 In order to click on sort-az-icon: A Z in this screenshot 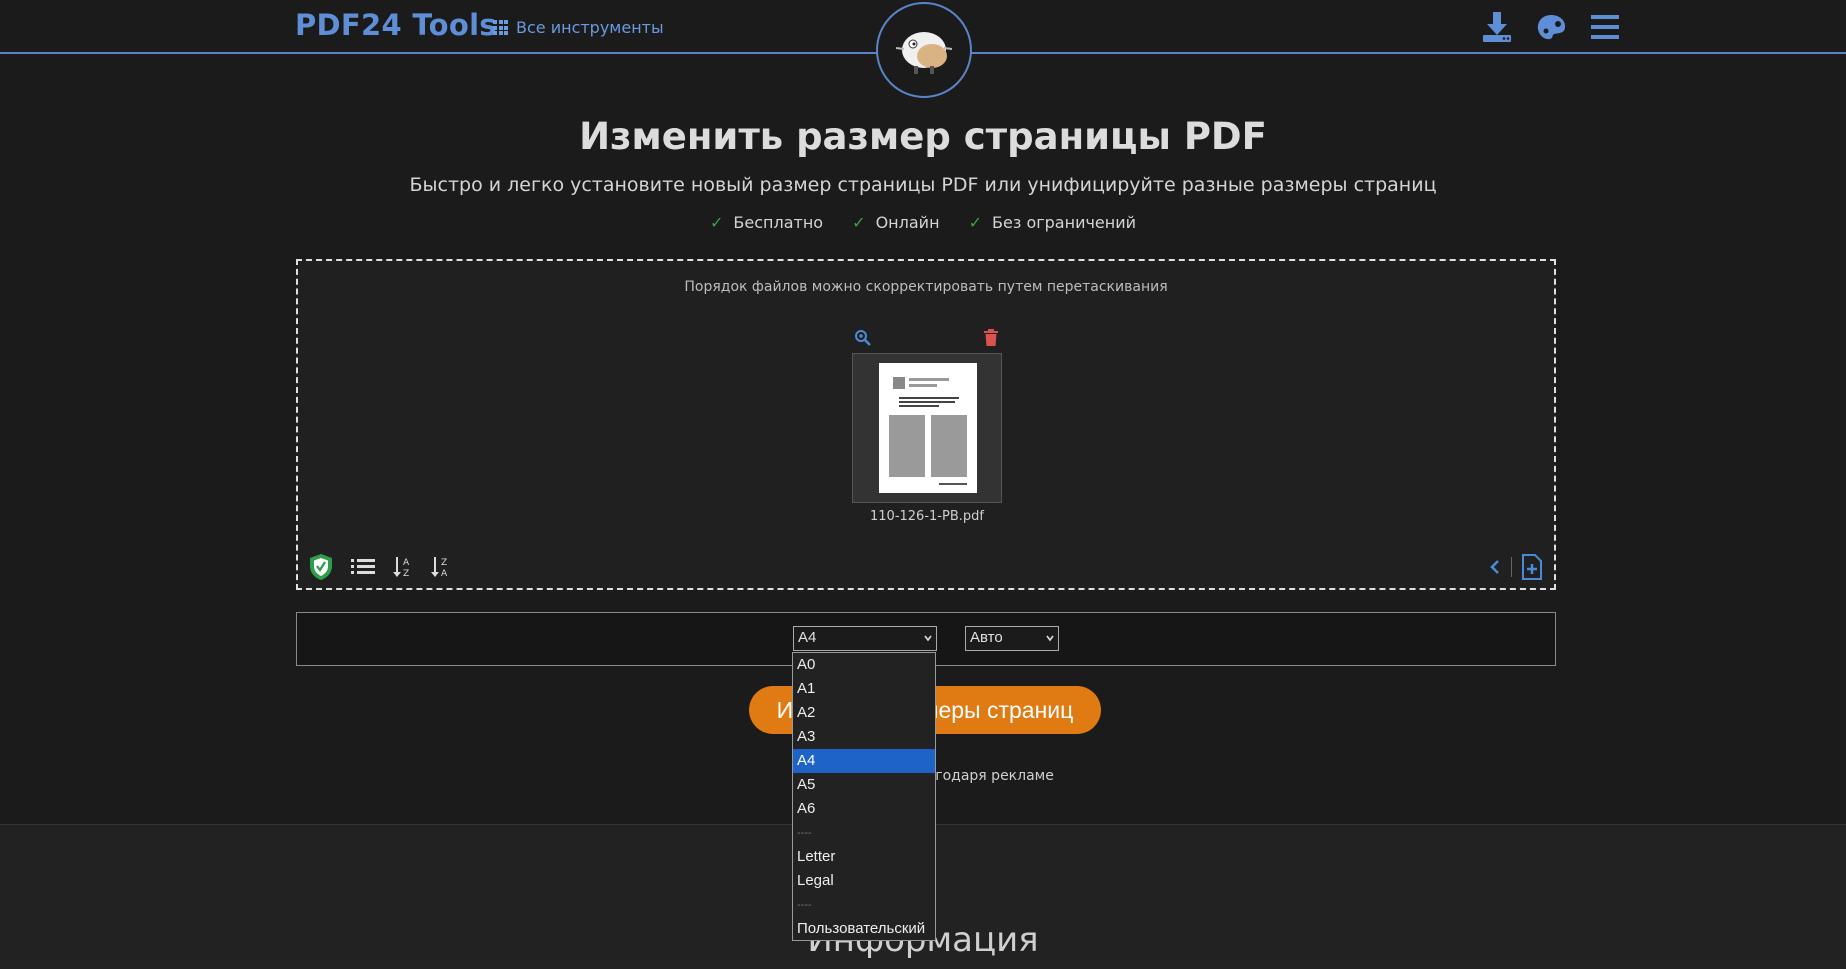, I will do `click(403, 567)`.